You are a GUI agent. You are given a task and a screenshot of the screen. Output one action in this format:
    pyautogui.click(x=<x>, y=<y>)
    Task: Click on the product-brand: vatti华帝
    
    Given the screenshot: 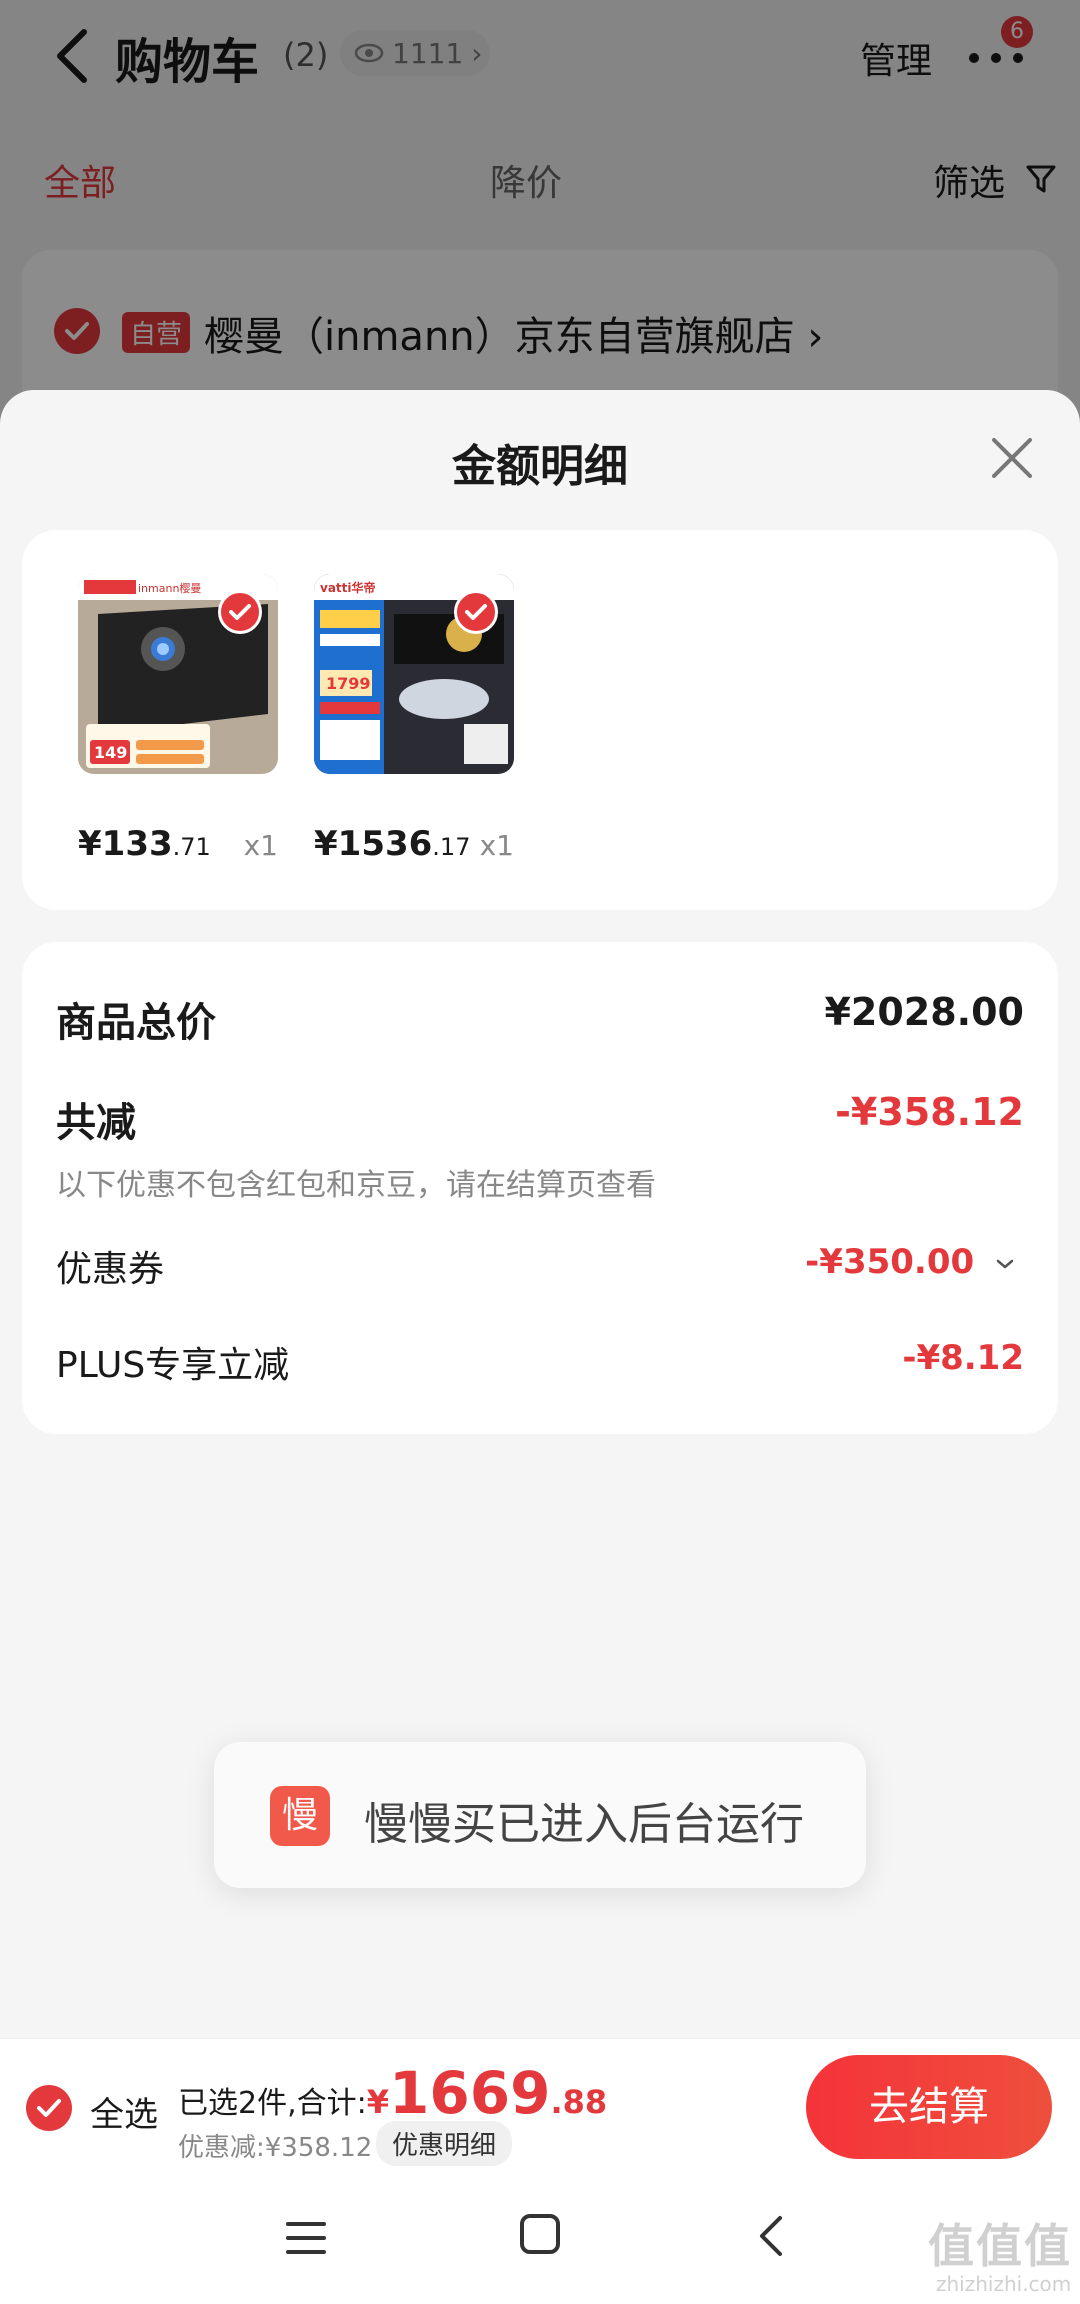 What is the action you would take?
    pyautogui.click(x=348, y=587)
    